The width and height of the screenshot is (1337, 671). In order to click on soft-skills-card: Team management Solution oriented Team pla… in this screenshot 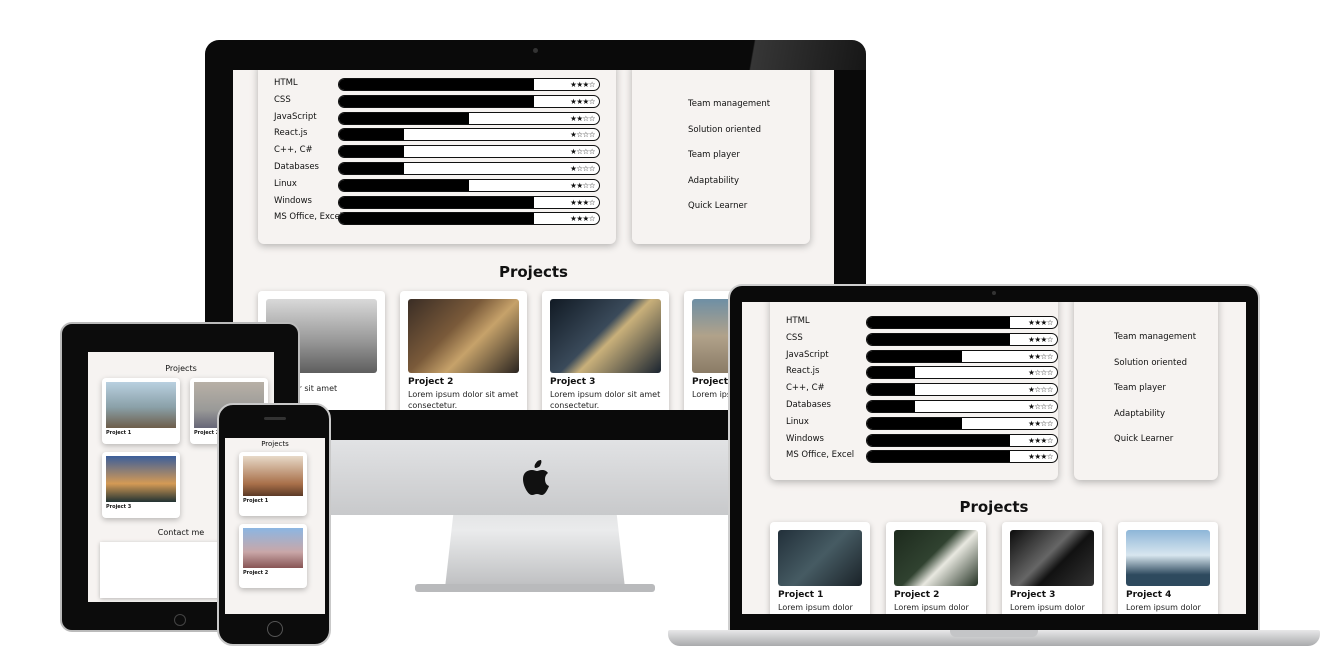, I will do `click(721, 157)`.